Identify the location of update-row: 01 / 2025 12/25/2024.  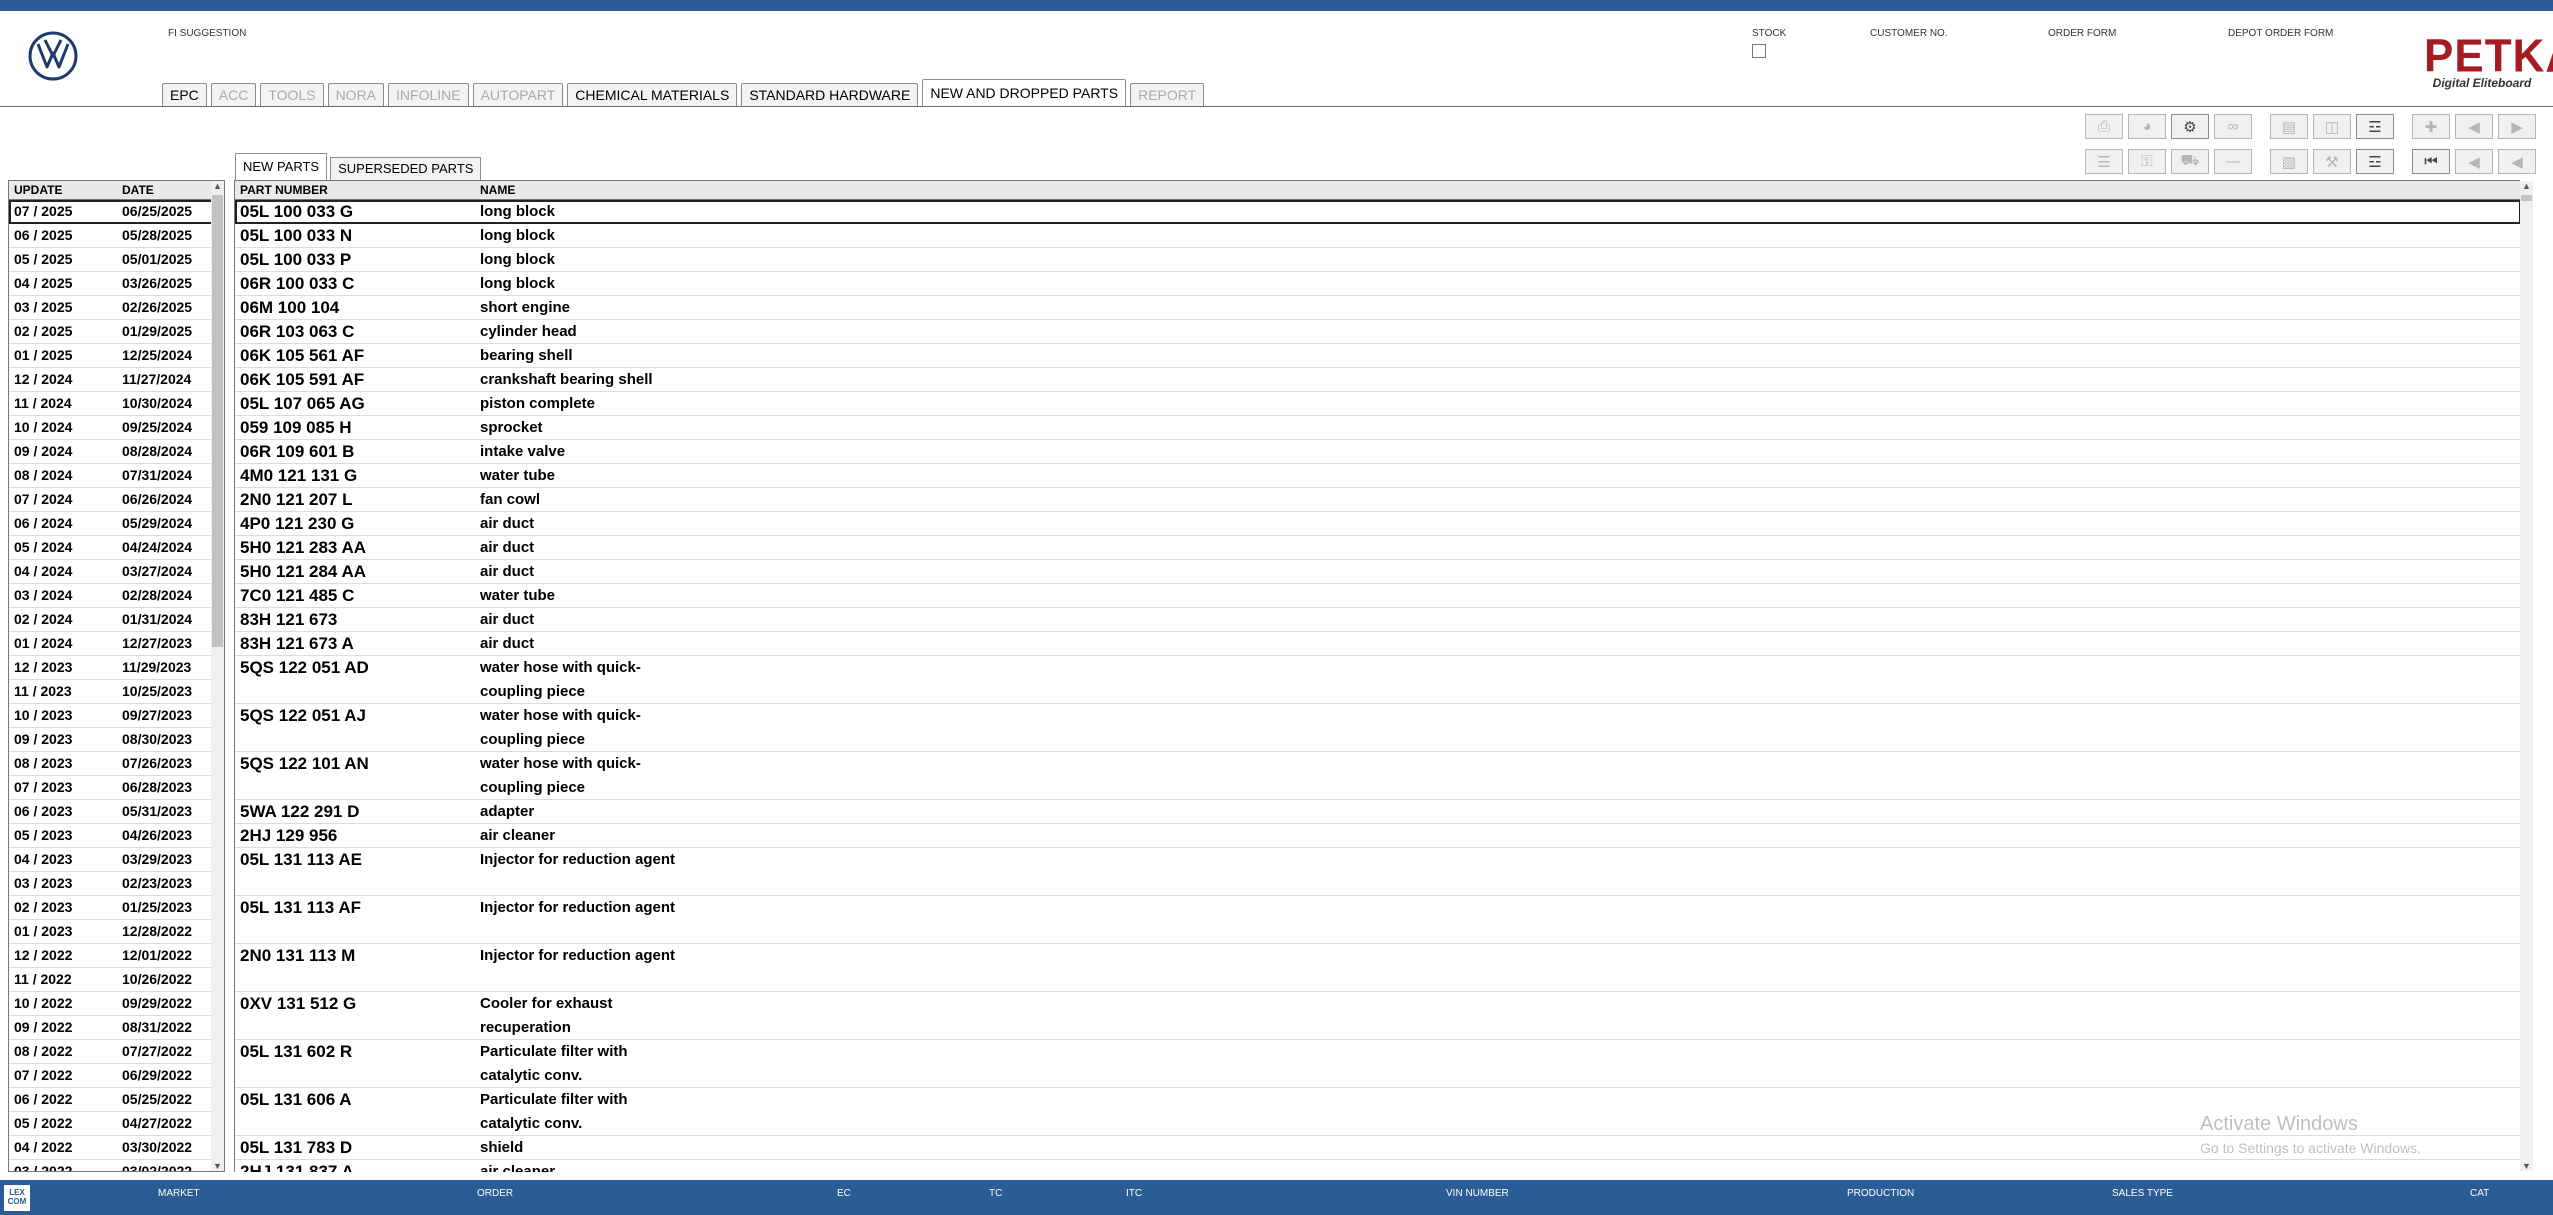
(116, 356).